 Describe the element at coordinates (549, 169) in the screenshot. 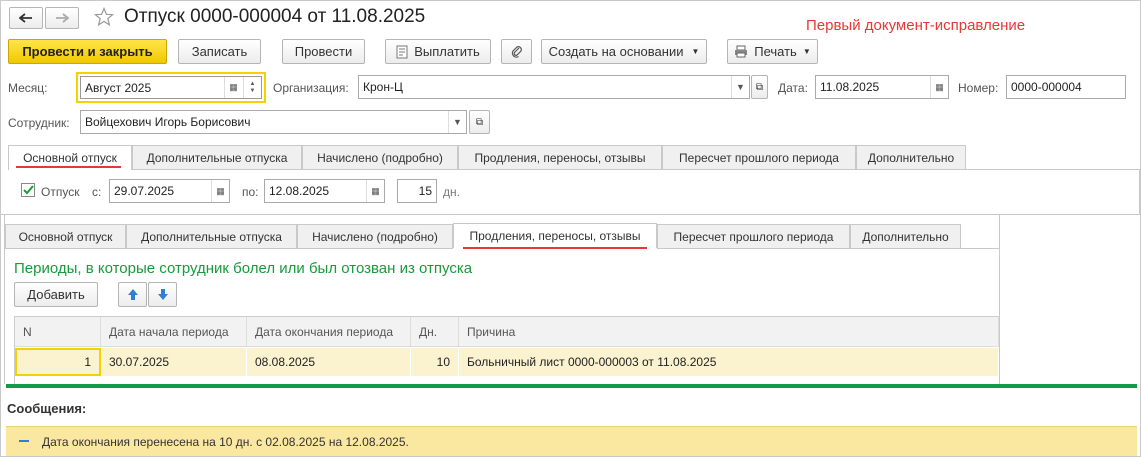

I see `upper-tab-baseline` at that location.